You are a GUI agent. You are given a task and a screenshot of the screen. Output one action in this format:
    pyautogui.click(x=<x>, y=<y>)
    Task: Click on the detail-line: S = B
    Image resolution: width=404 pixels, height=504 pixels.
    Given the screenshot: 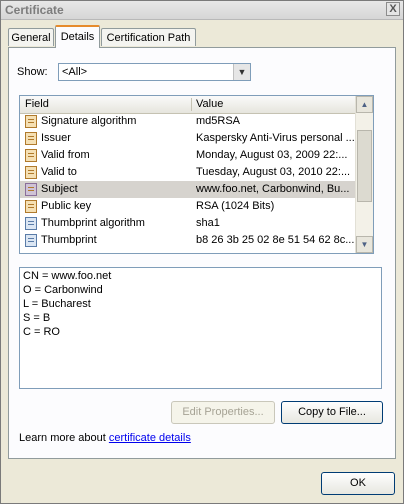 What is the action you would take?
    pyautogui.click(x=37, y=318)
    